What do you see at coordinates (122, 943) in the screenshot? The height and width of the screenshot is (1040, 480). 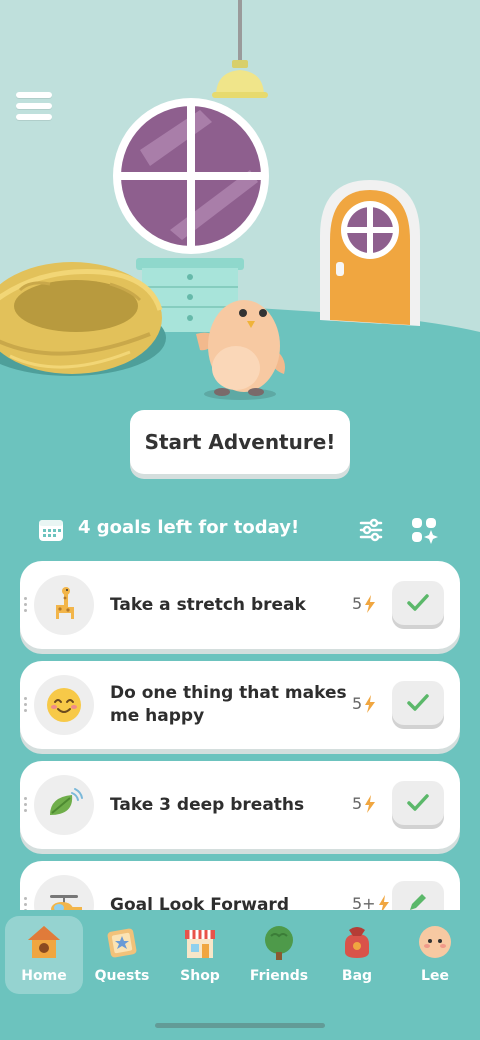 I see `quest-map-icon` at bounding box center [122, 943].